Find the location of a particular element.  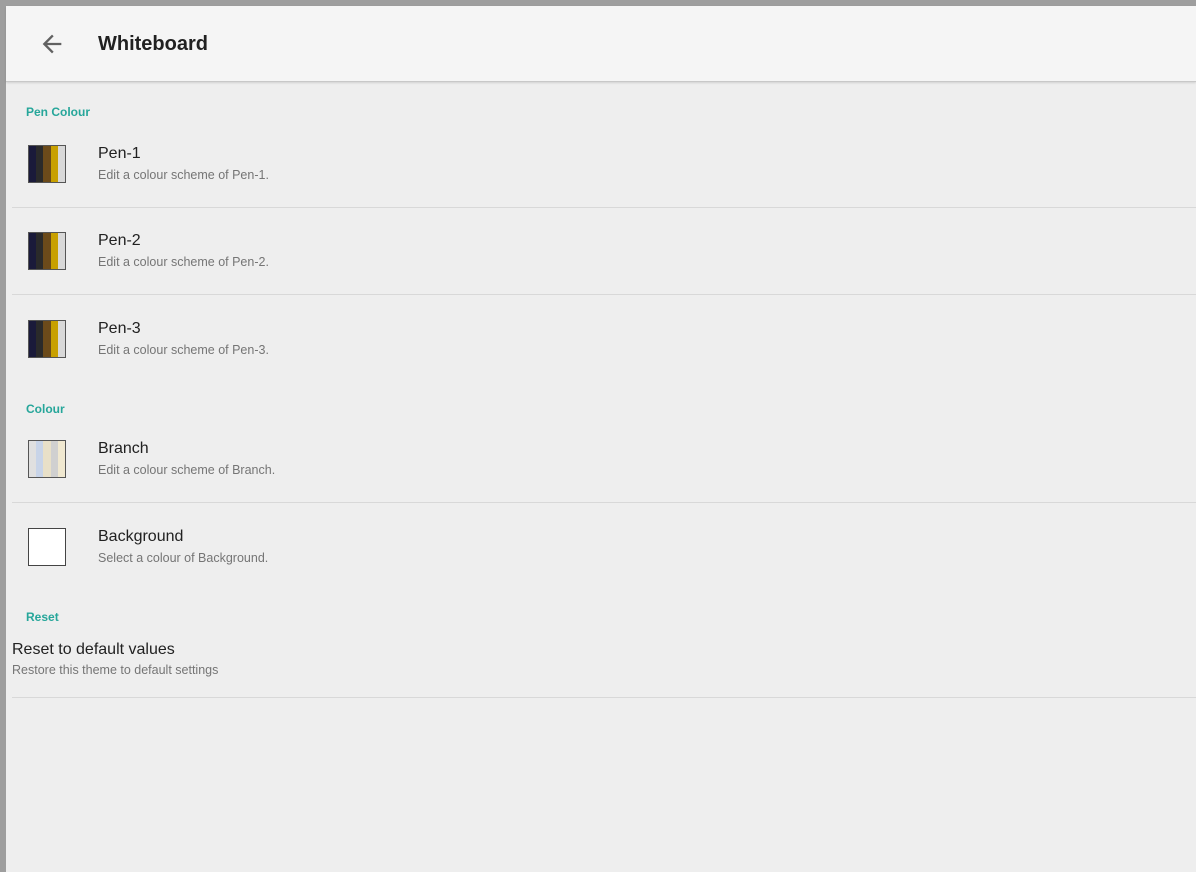

branch-subtitle: Edit a colour scheme of Branch. is located at coordinates (187, 470).